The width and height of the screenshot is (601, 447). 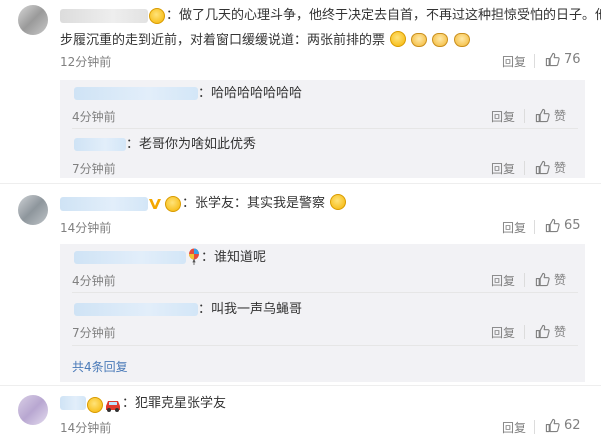 I want to click on like-count: 62, so click(x=572, y=425).